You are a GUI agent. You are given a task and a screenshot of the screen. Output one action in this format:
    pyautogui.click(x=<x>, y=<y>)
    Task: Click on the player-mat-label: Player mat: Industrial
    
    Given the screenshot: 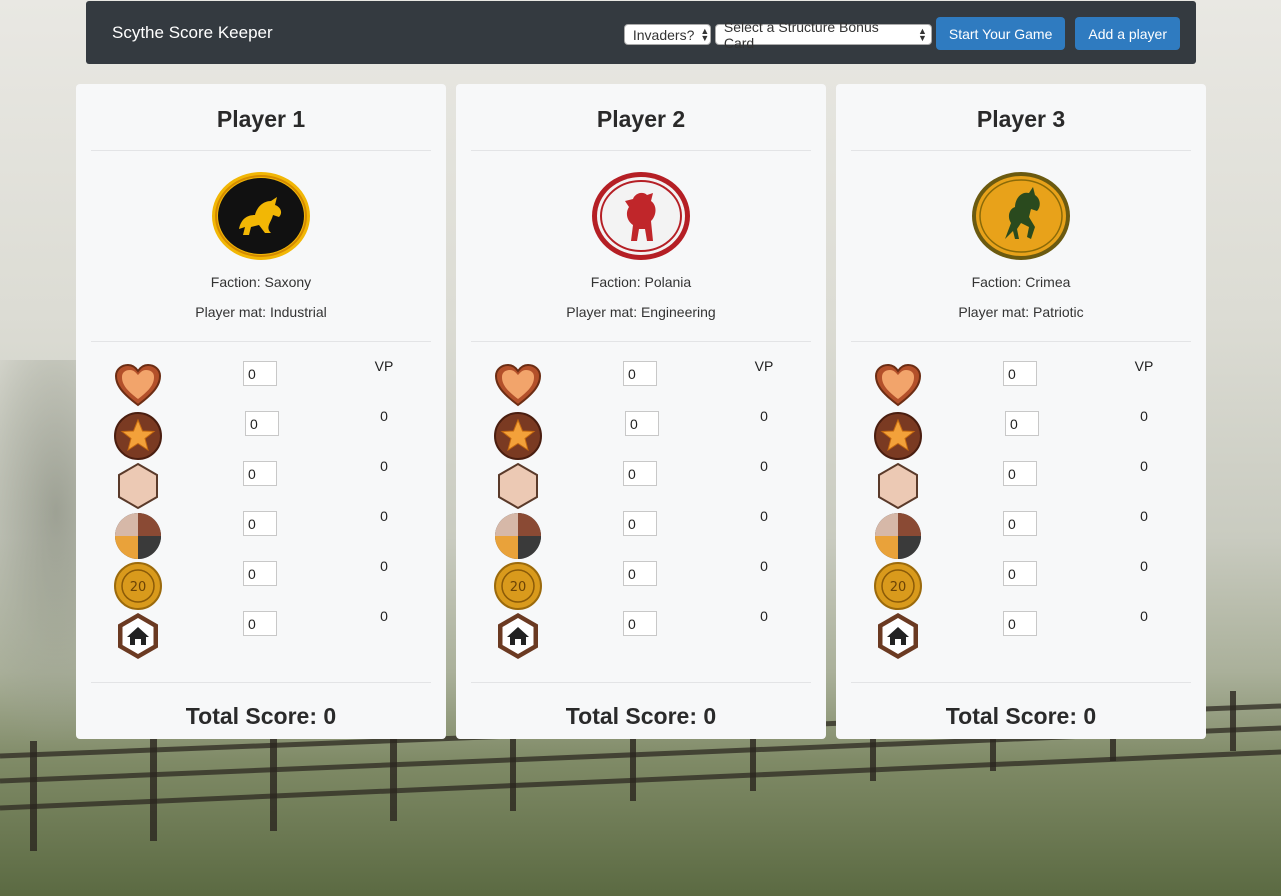 What is the action you would take?
    pyautogui.click(x=261, y=312)
    